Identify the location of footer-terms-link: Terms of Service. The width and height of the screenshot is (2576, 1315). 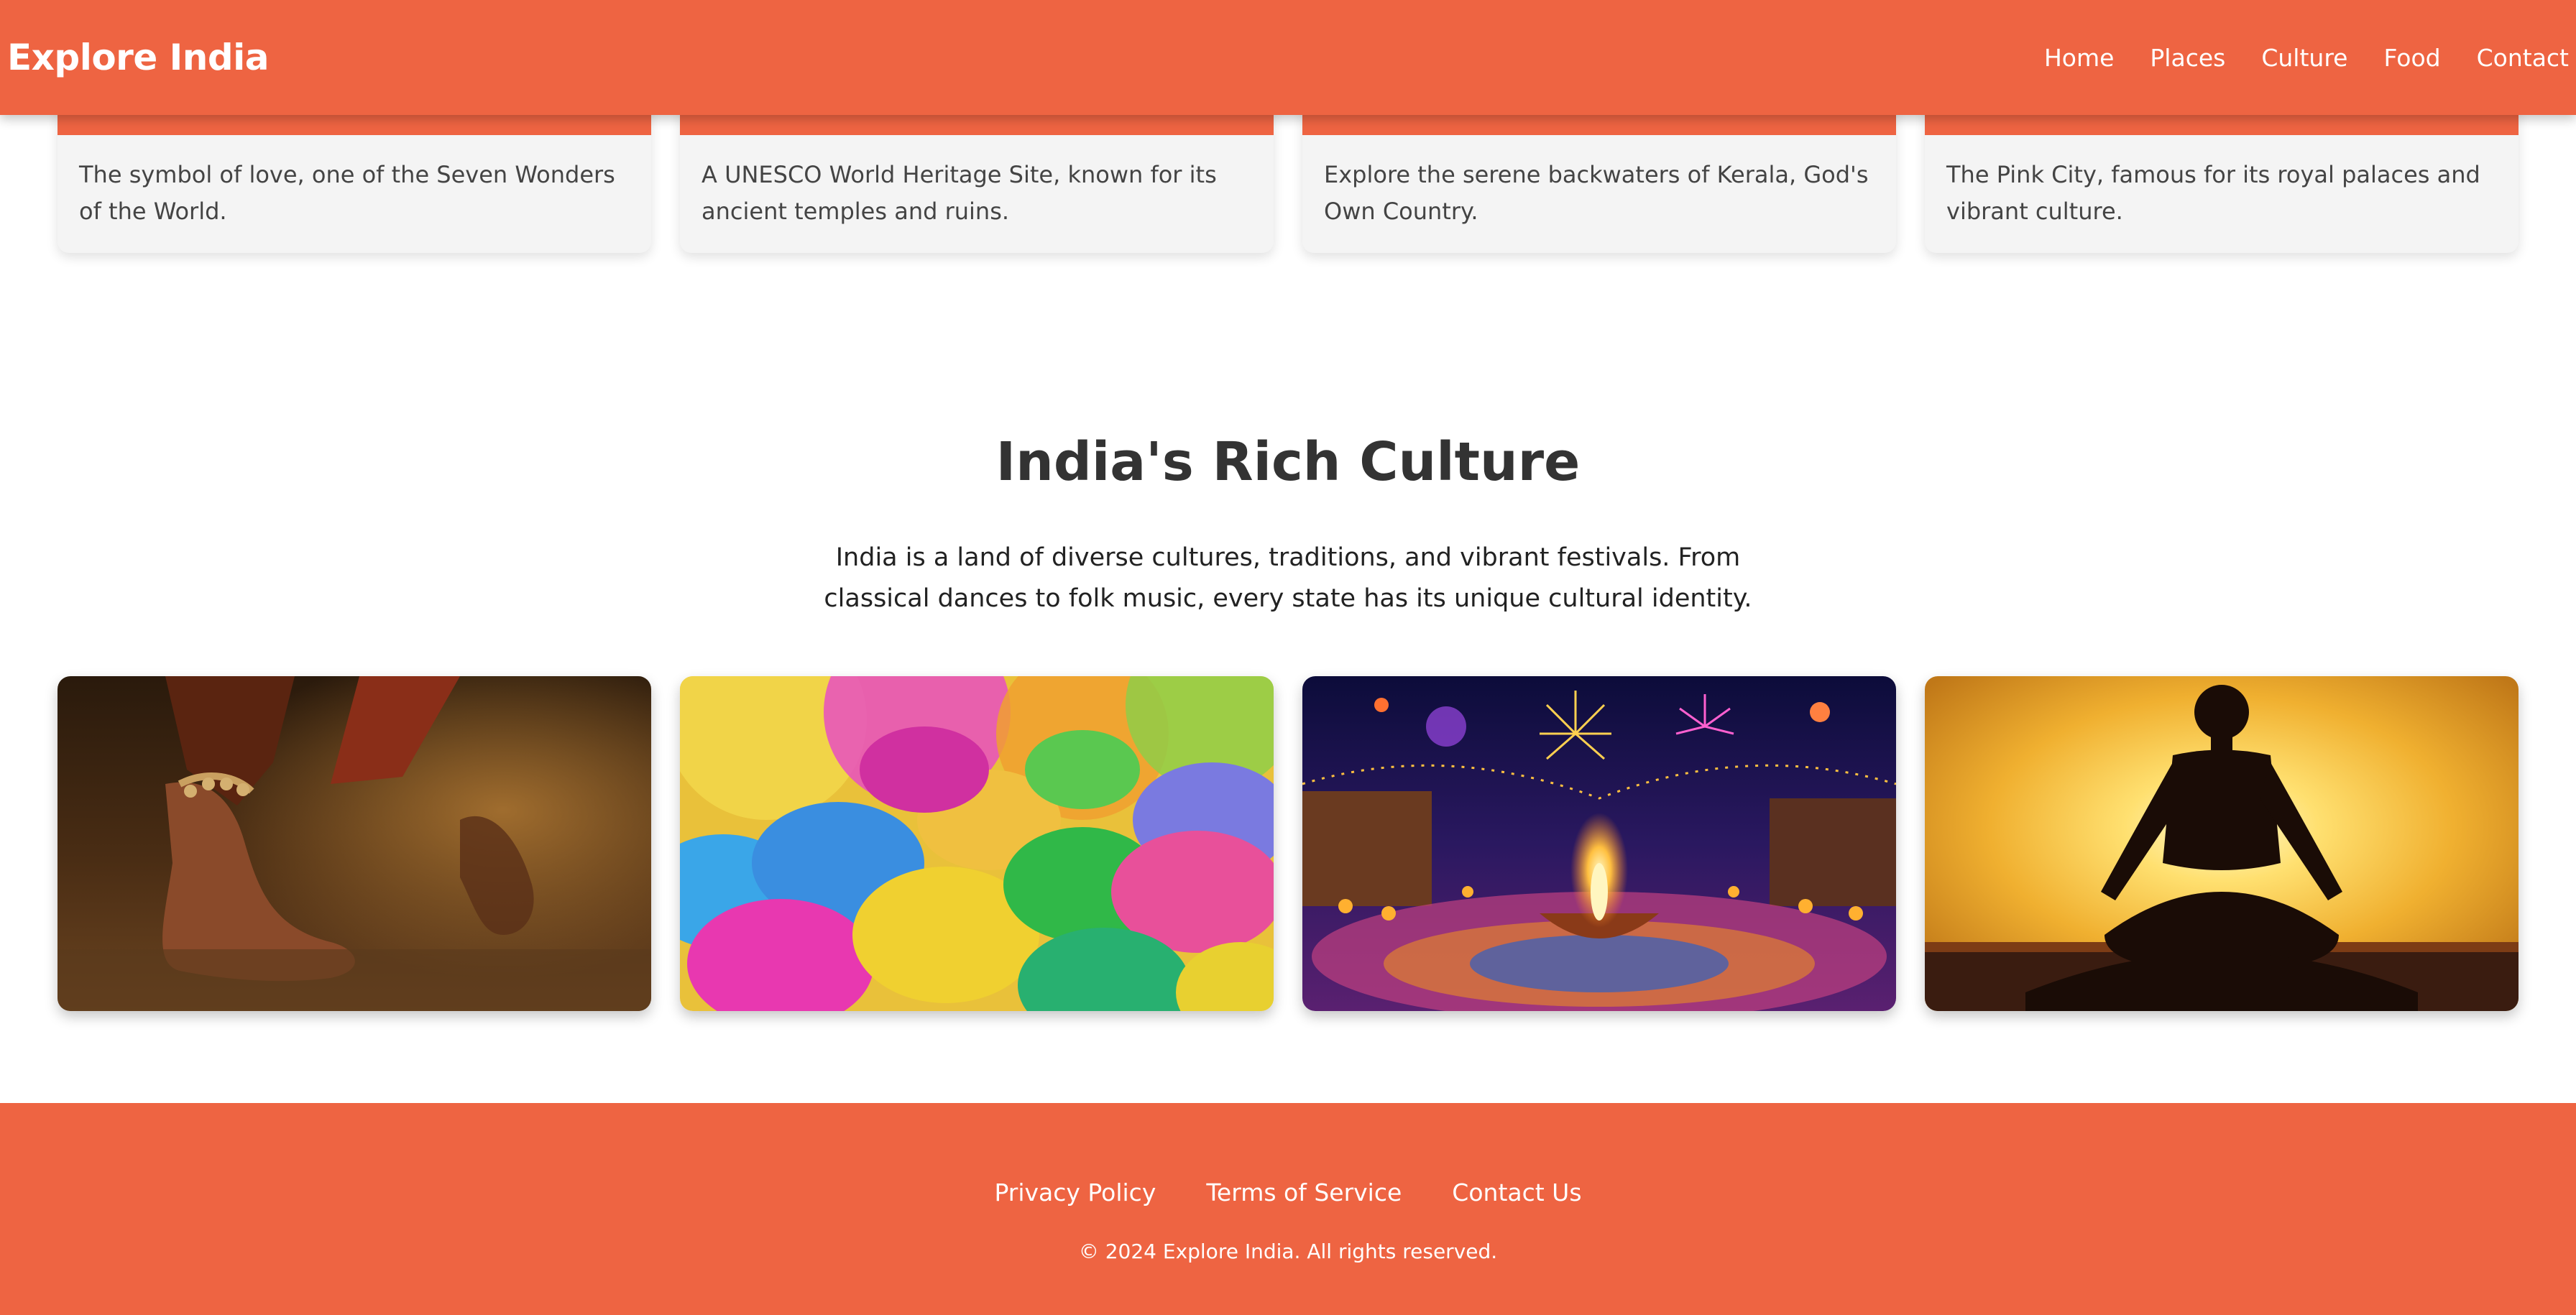
(1304, 1192).